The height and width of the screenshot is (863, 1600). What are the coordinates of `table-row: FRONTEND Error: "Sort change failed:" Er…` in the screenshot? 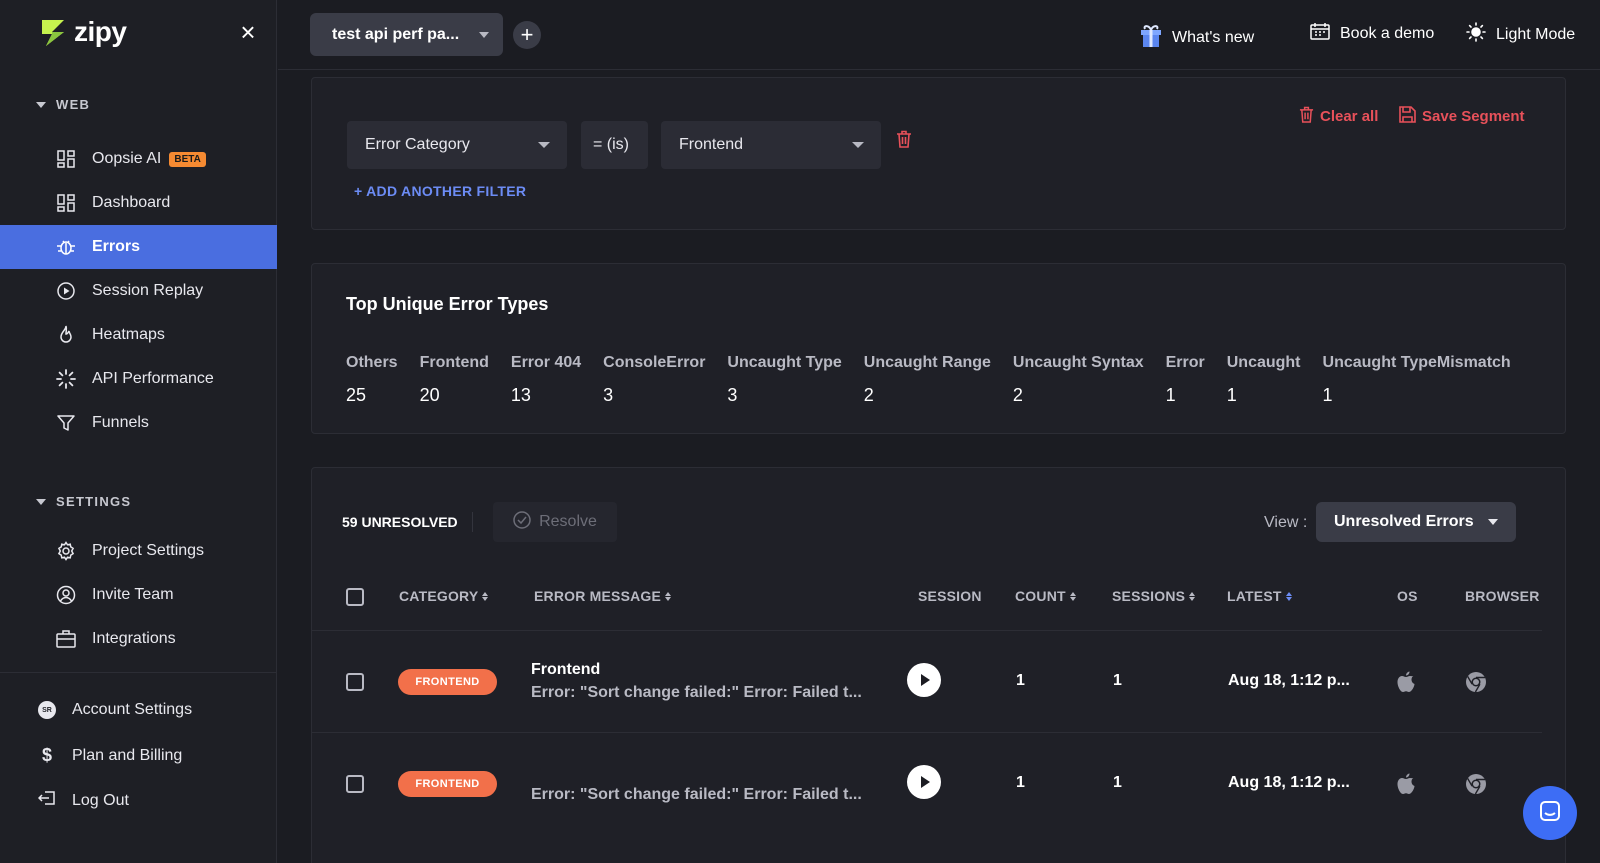 It's located at (927, 783).